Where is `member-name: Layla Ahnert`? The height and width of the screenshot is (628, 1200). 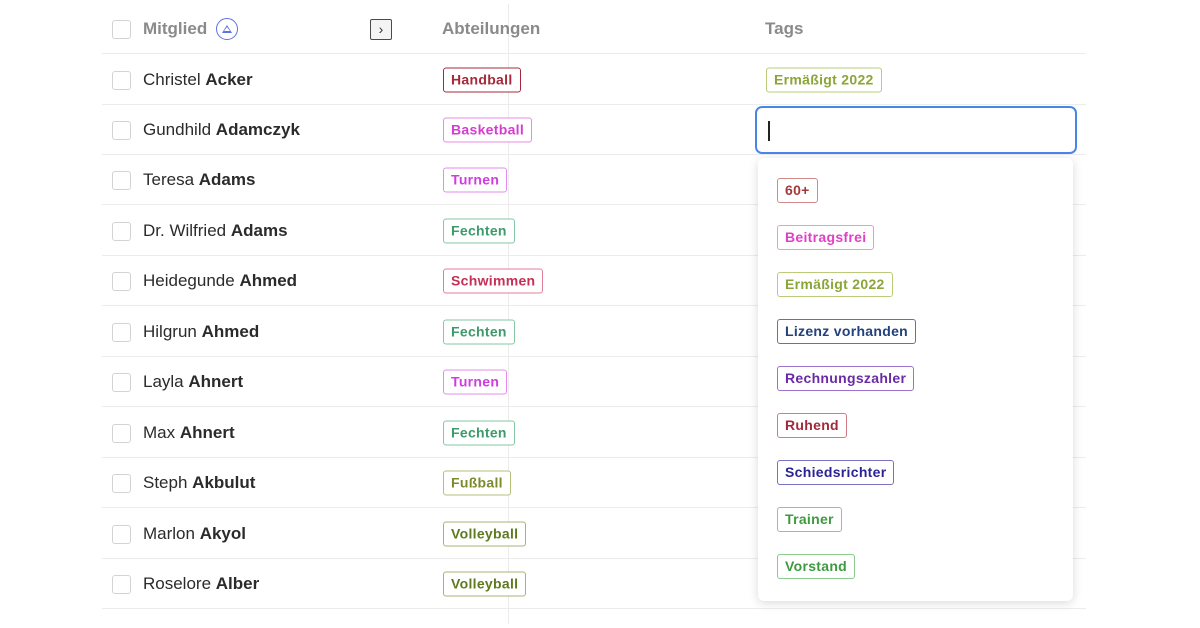 member-name: Layla Ahnert is located at coordinates (193, 382).